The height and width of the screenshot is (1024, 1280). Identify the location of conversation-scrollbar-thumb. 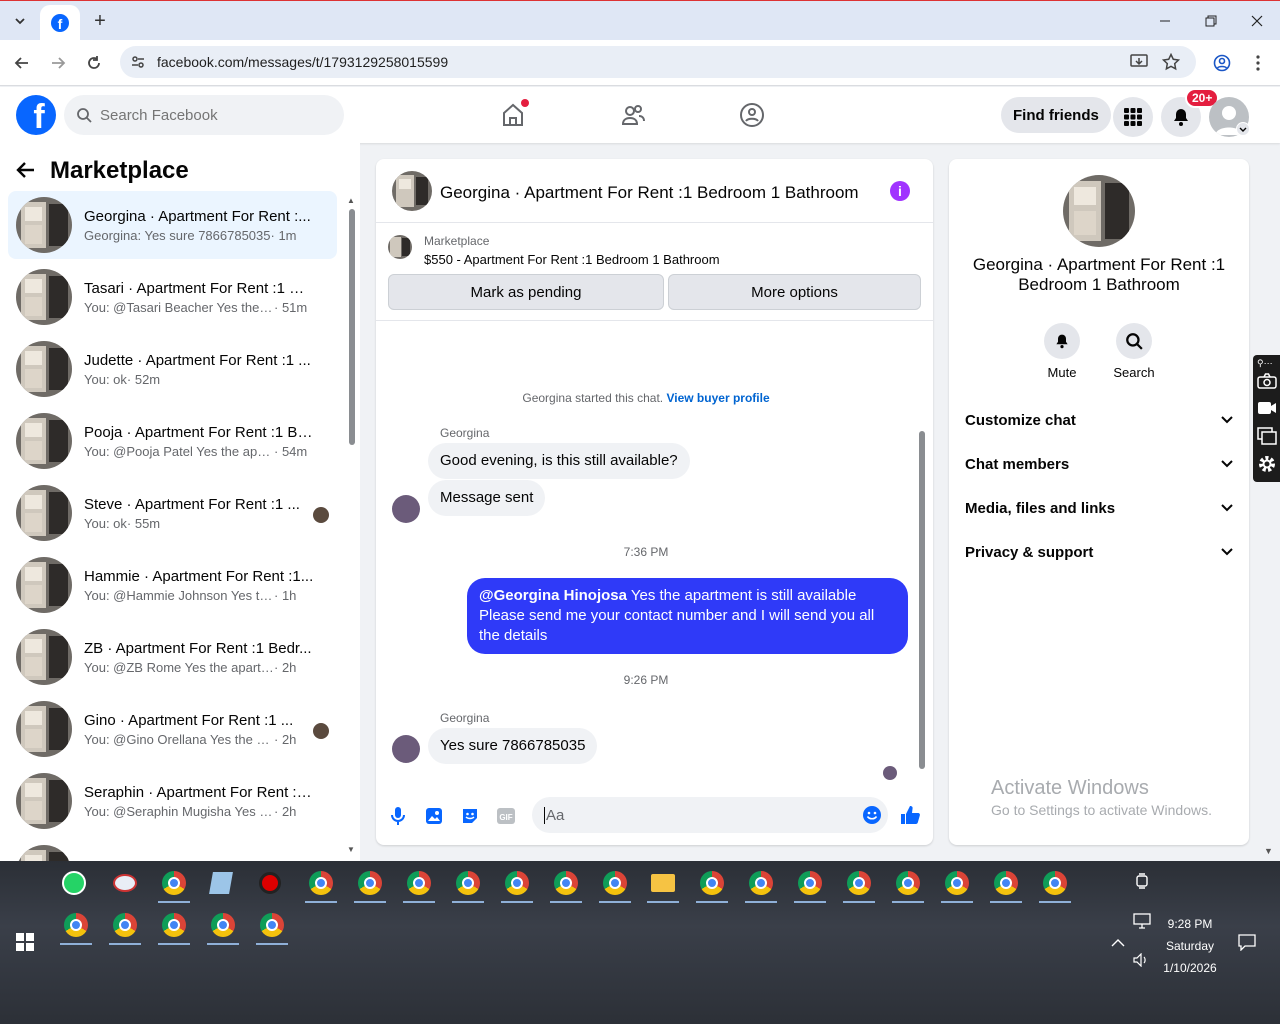
(922, 600).